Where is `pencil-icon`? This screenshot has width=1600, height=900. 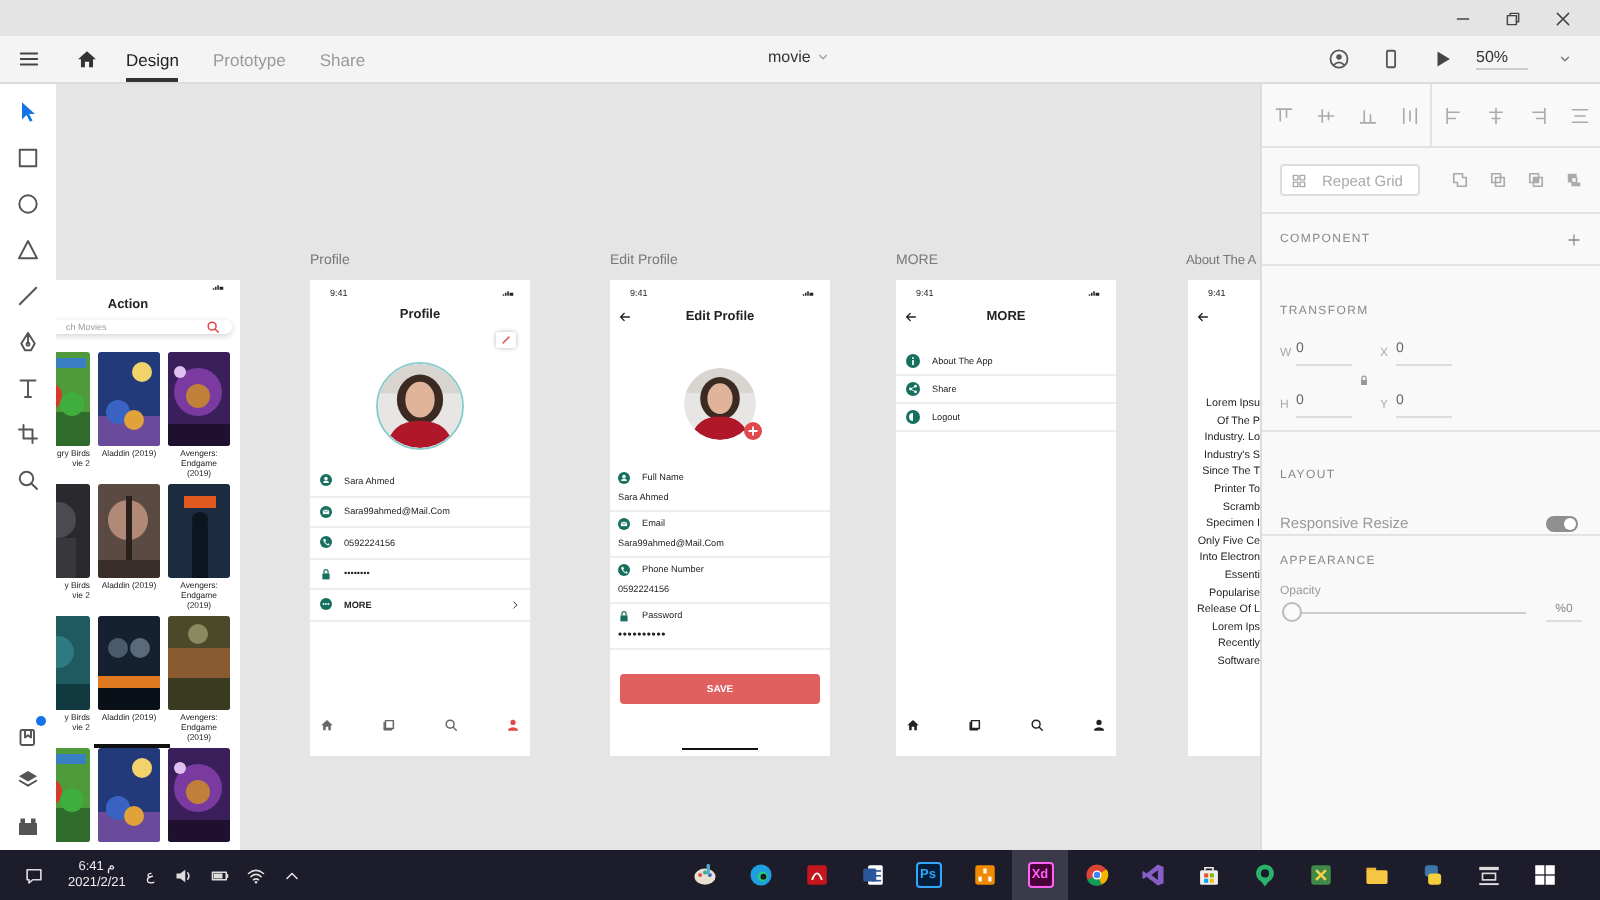
pencil-icon is located at coordinates (506, 340).